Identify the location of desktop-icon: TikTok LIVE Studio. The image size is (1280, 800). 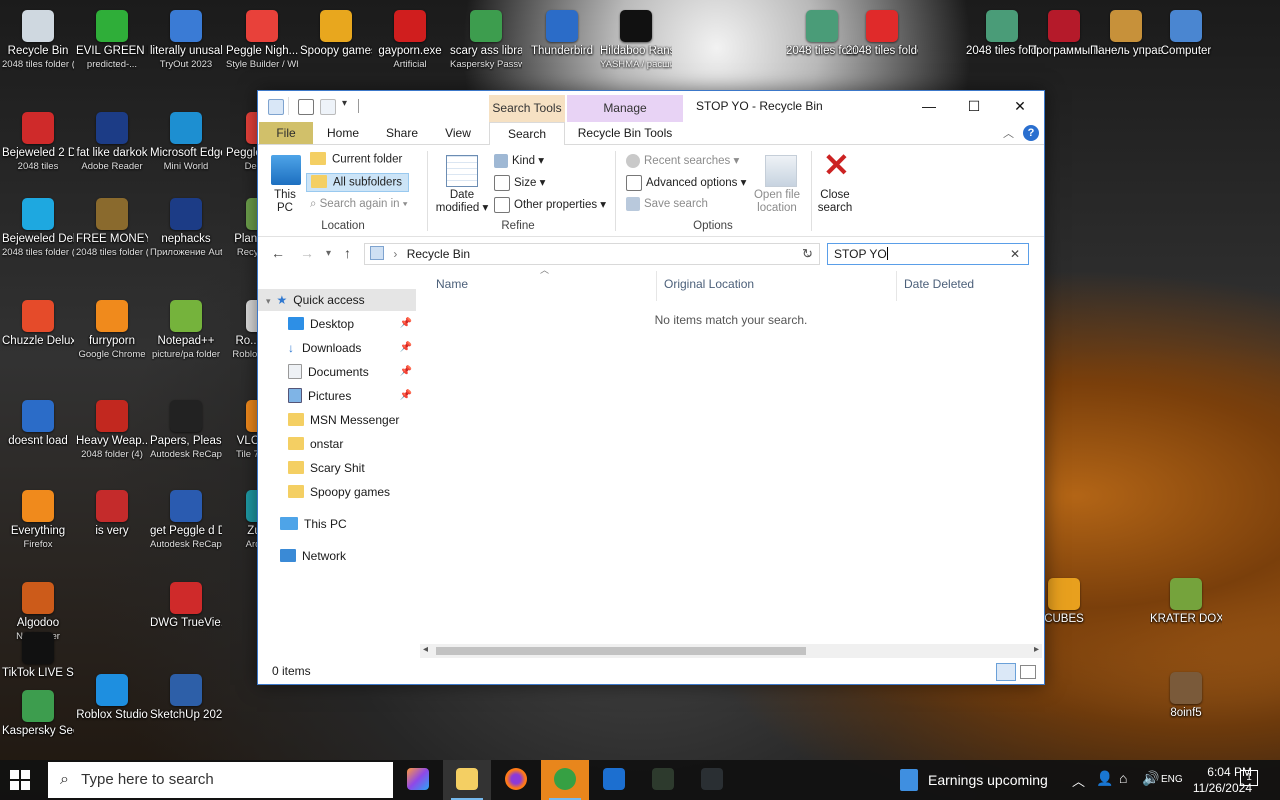
(38, 656).